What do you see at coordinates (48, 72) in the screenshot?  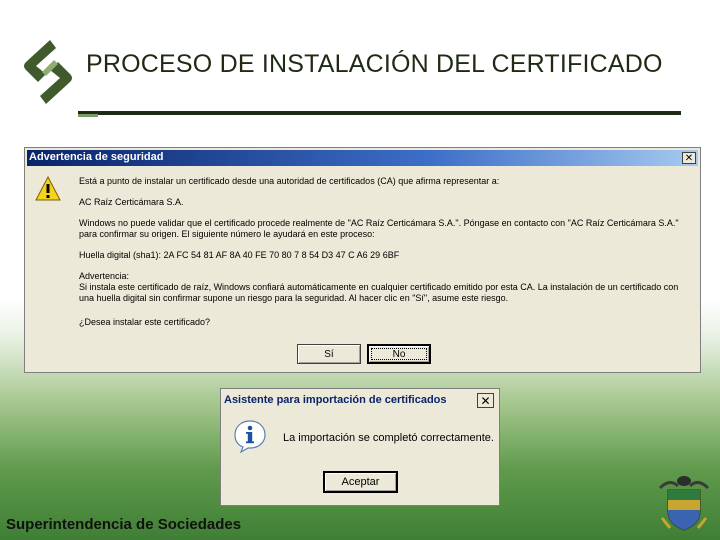 I see `supersociedades-logo` at bounding box center [48, 72].